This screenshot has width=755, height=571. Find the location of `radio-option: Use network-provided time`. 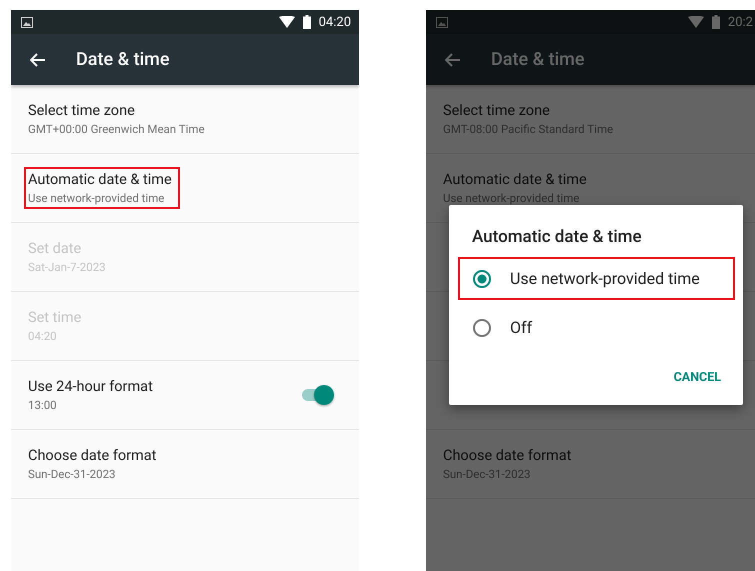

radio-option: Use network-provided time is located at coordinates (596, 278).